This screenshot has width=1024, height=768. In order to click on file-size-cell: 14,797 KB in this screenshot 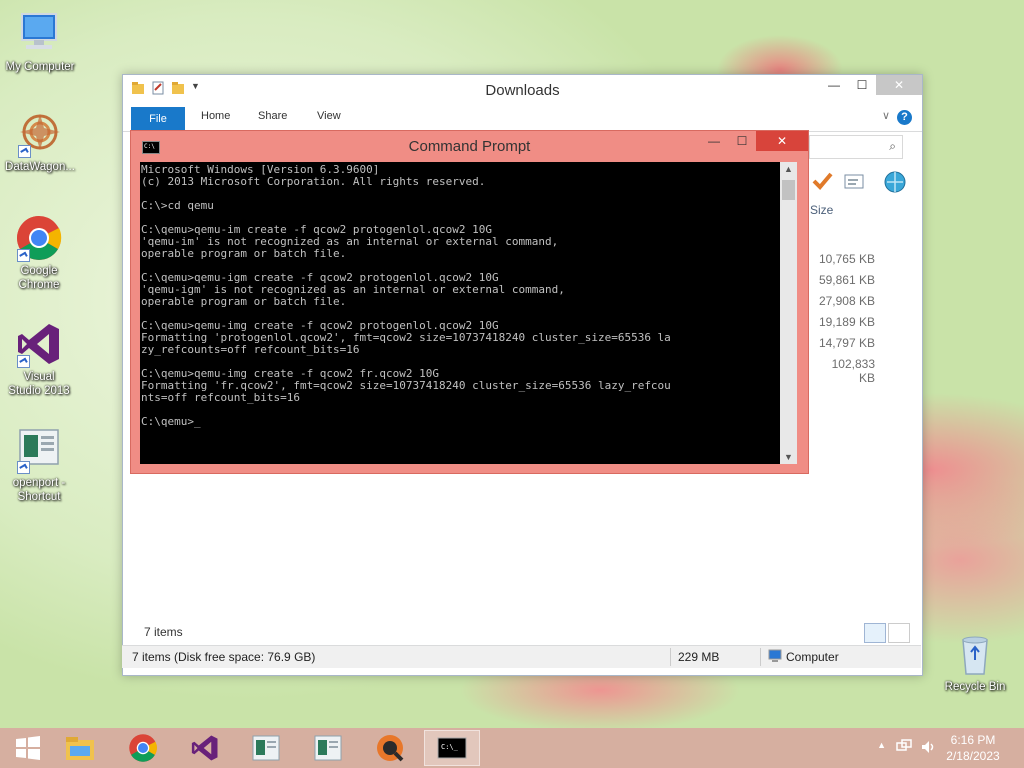, I will do `click(846, 343)`.